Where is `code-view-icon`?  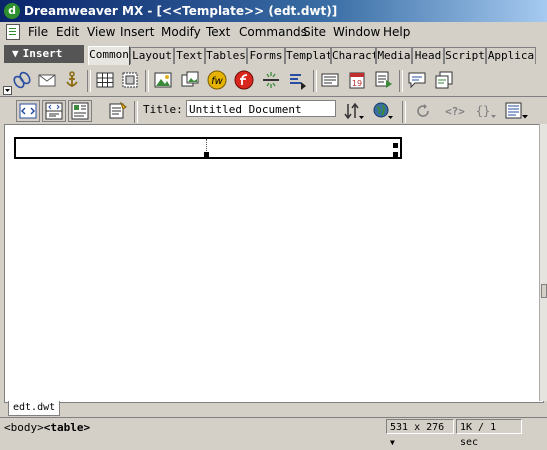 code-view-icon is located at coordinates (28, 111).